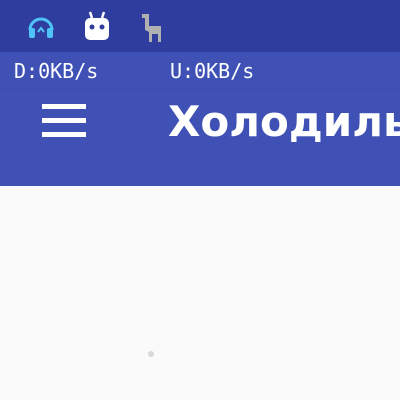 This screenshot has width=400, height=400. Describe the element at coordinates (284, 121) in the screenshot. I see `page-title: Холодильн` at that location.